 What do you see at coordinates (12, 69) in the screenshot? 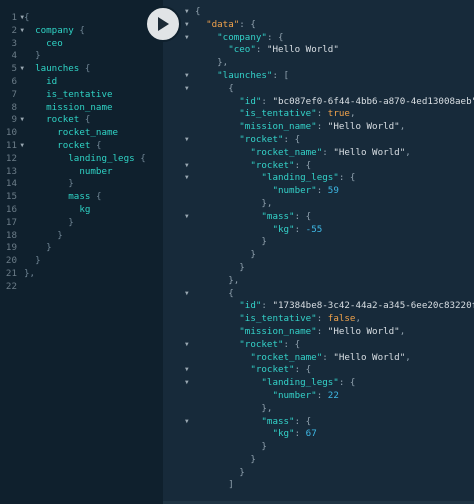
I see `gutter-line: 5 ▼` at bounding box center [12, 69].